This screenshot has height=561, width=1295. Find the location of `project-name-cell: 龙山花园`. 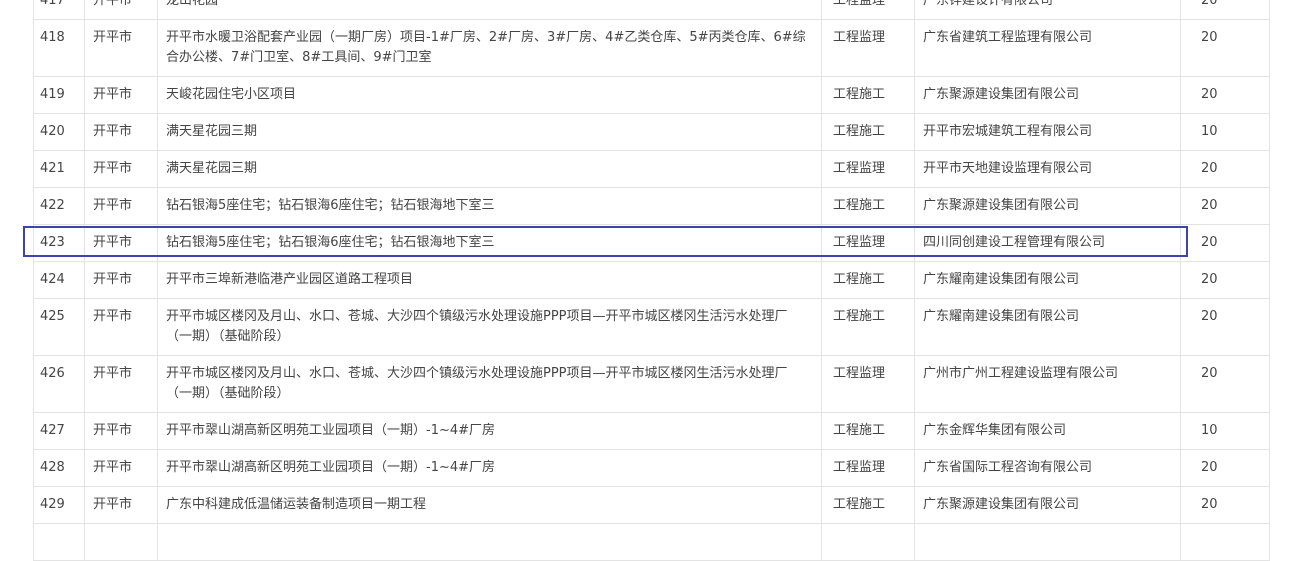

project-name-cell: 龙山花园 is located at coordinates (489, 10).